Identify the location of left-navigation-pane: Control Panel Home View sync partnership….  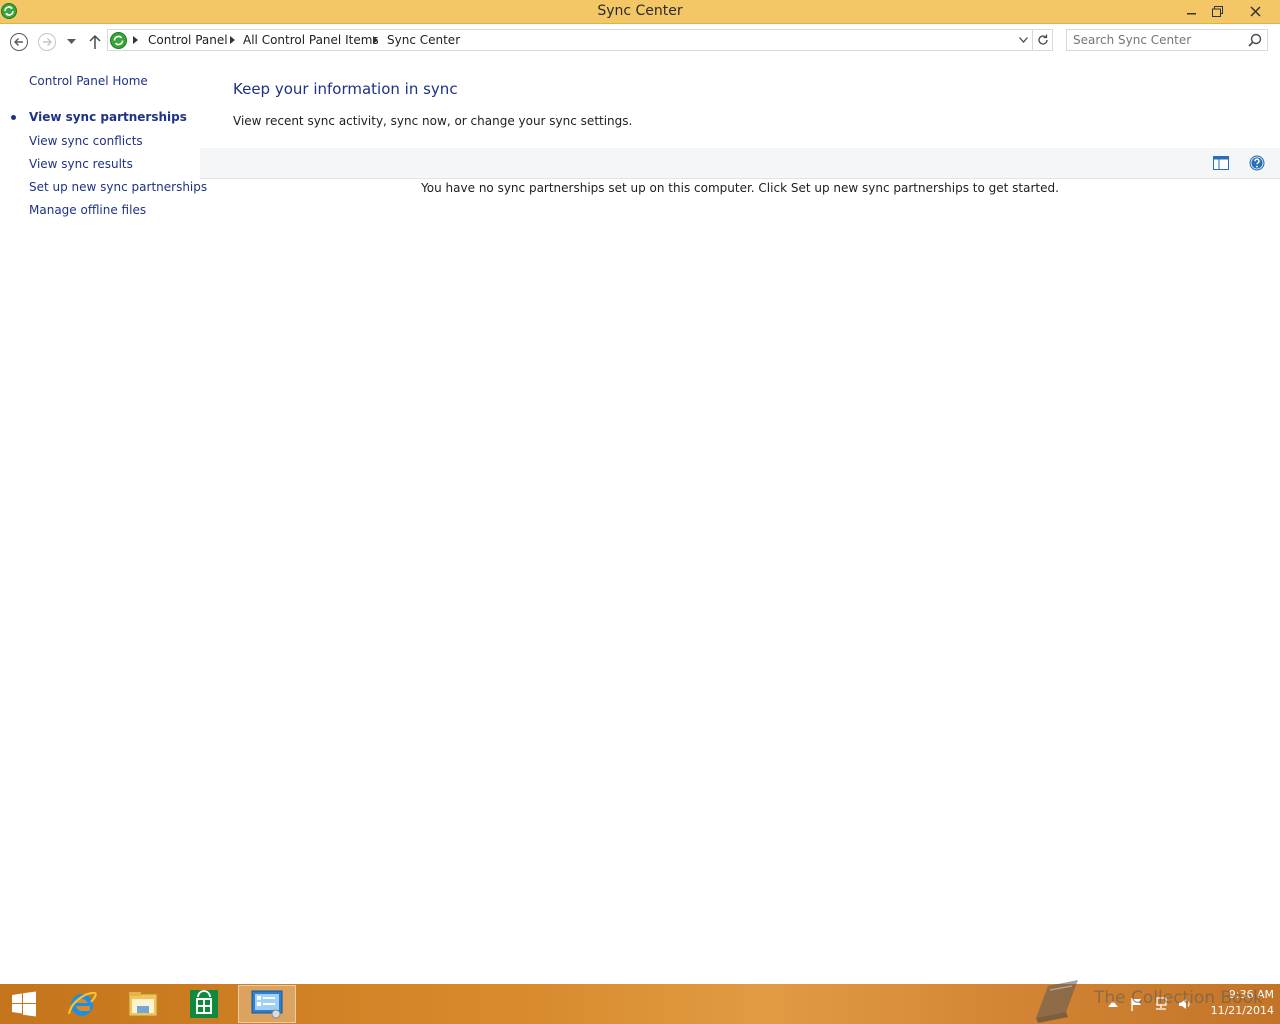
(103, 521).